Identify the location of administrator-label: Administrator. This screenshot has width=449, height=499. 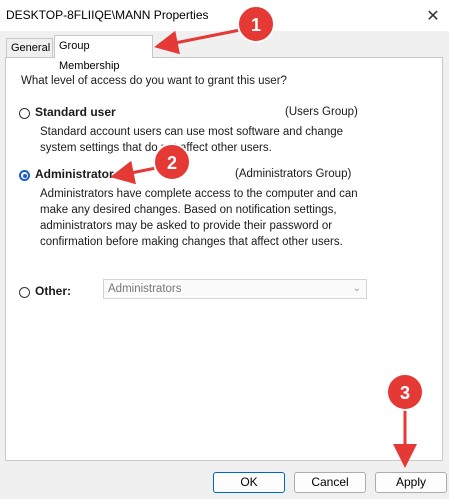
(74, 174).